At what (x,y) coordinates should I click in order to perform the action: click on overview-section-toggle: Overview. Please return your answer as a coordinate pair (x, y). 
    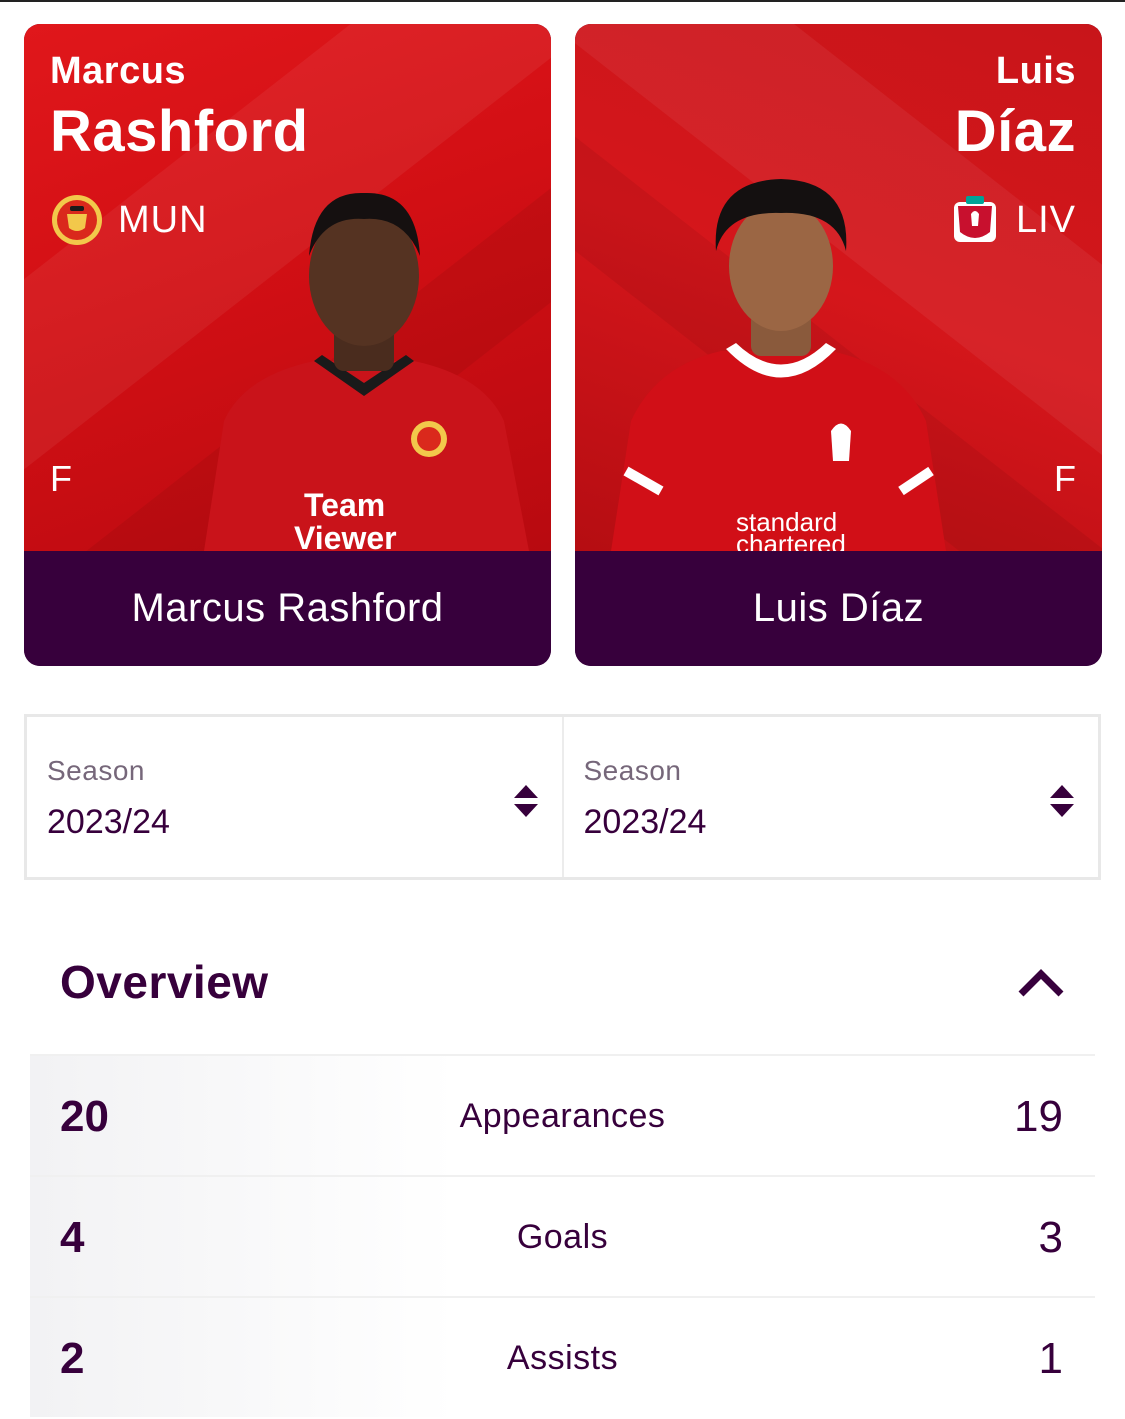
    Looking at the image, I should click on (562, 982).